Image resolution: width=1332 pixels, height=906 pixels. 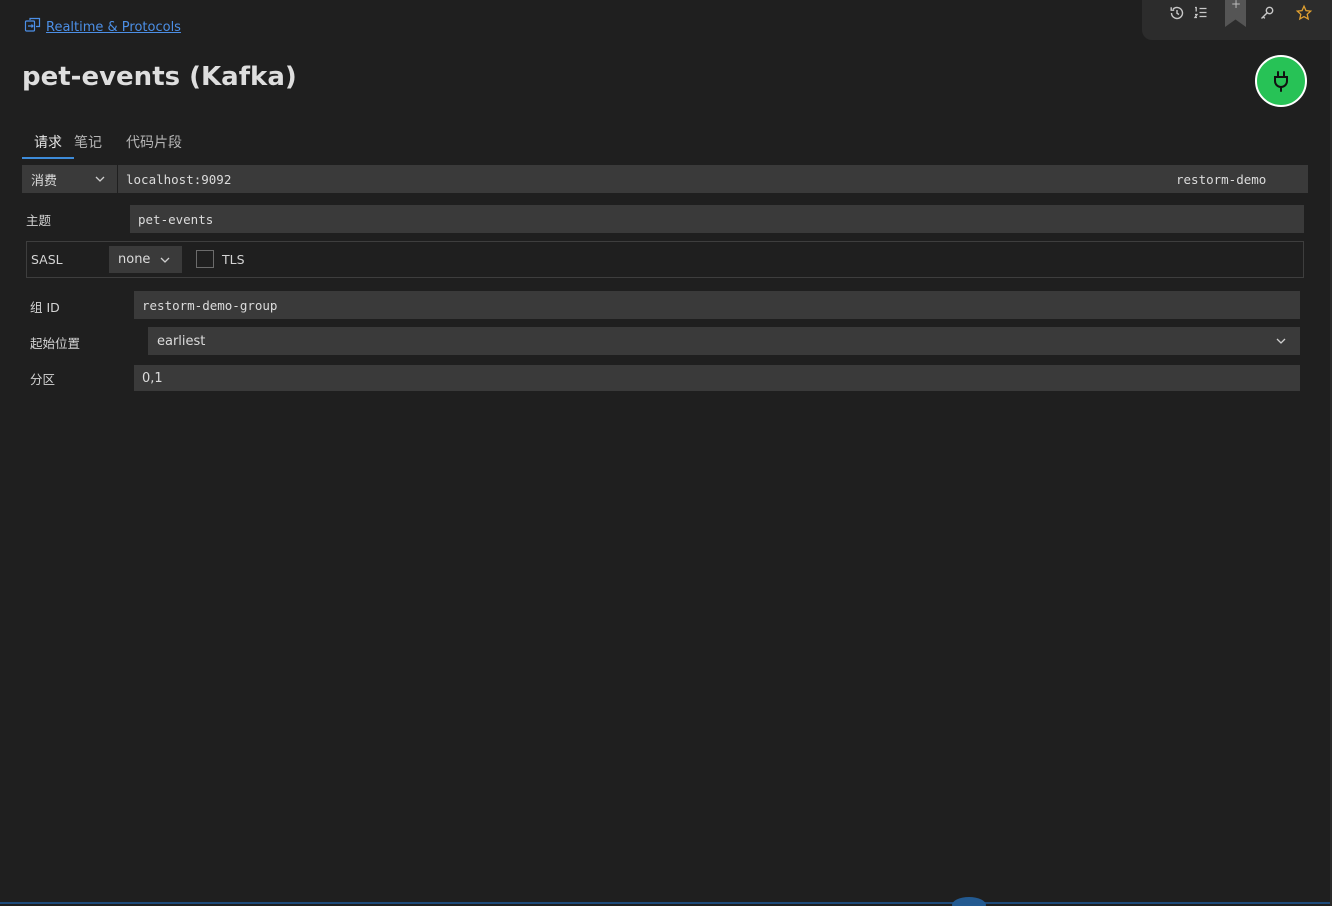 I want to click on topic-input: pet-events, so click(x=717, y=219).